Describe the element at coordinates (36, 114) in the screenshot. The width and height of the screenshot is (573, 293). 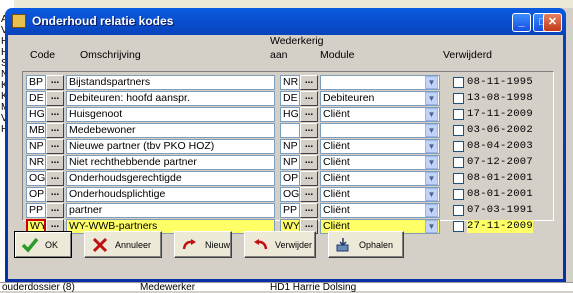
I see `code-cell: HG` at that location.